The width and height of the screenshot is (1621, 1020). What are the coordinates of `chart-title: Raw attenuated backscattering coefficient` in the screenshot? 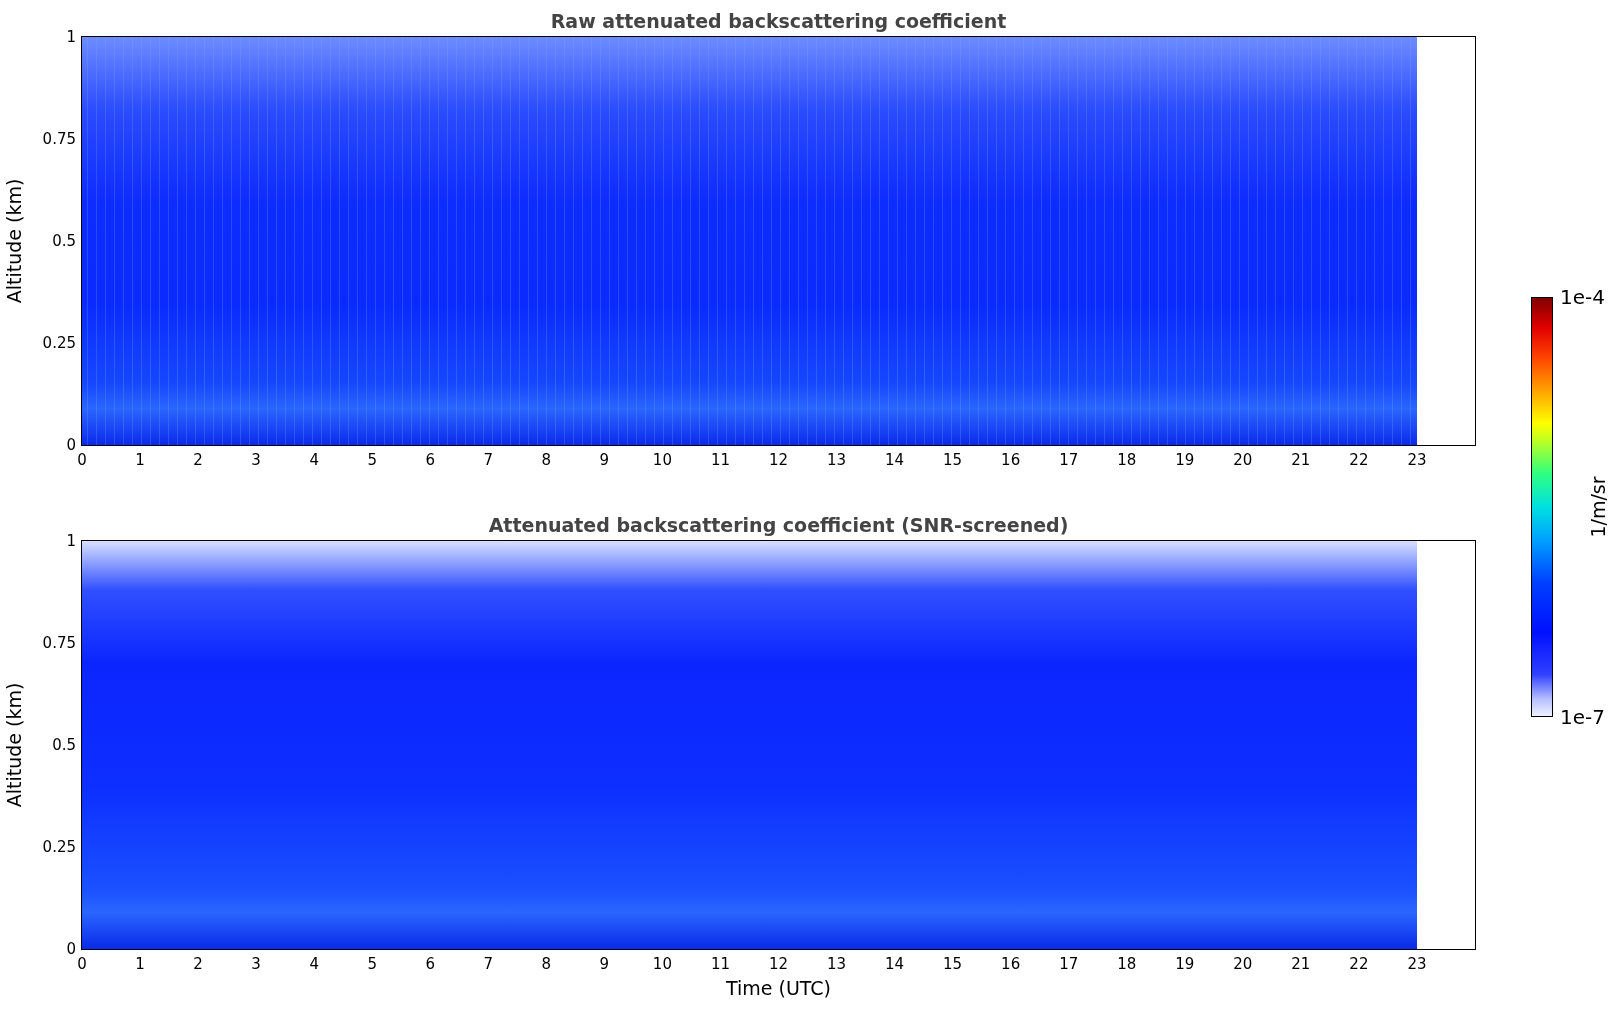 It's located at (778, 21).